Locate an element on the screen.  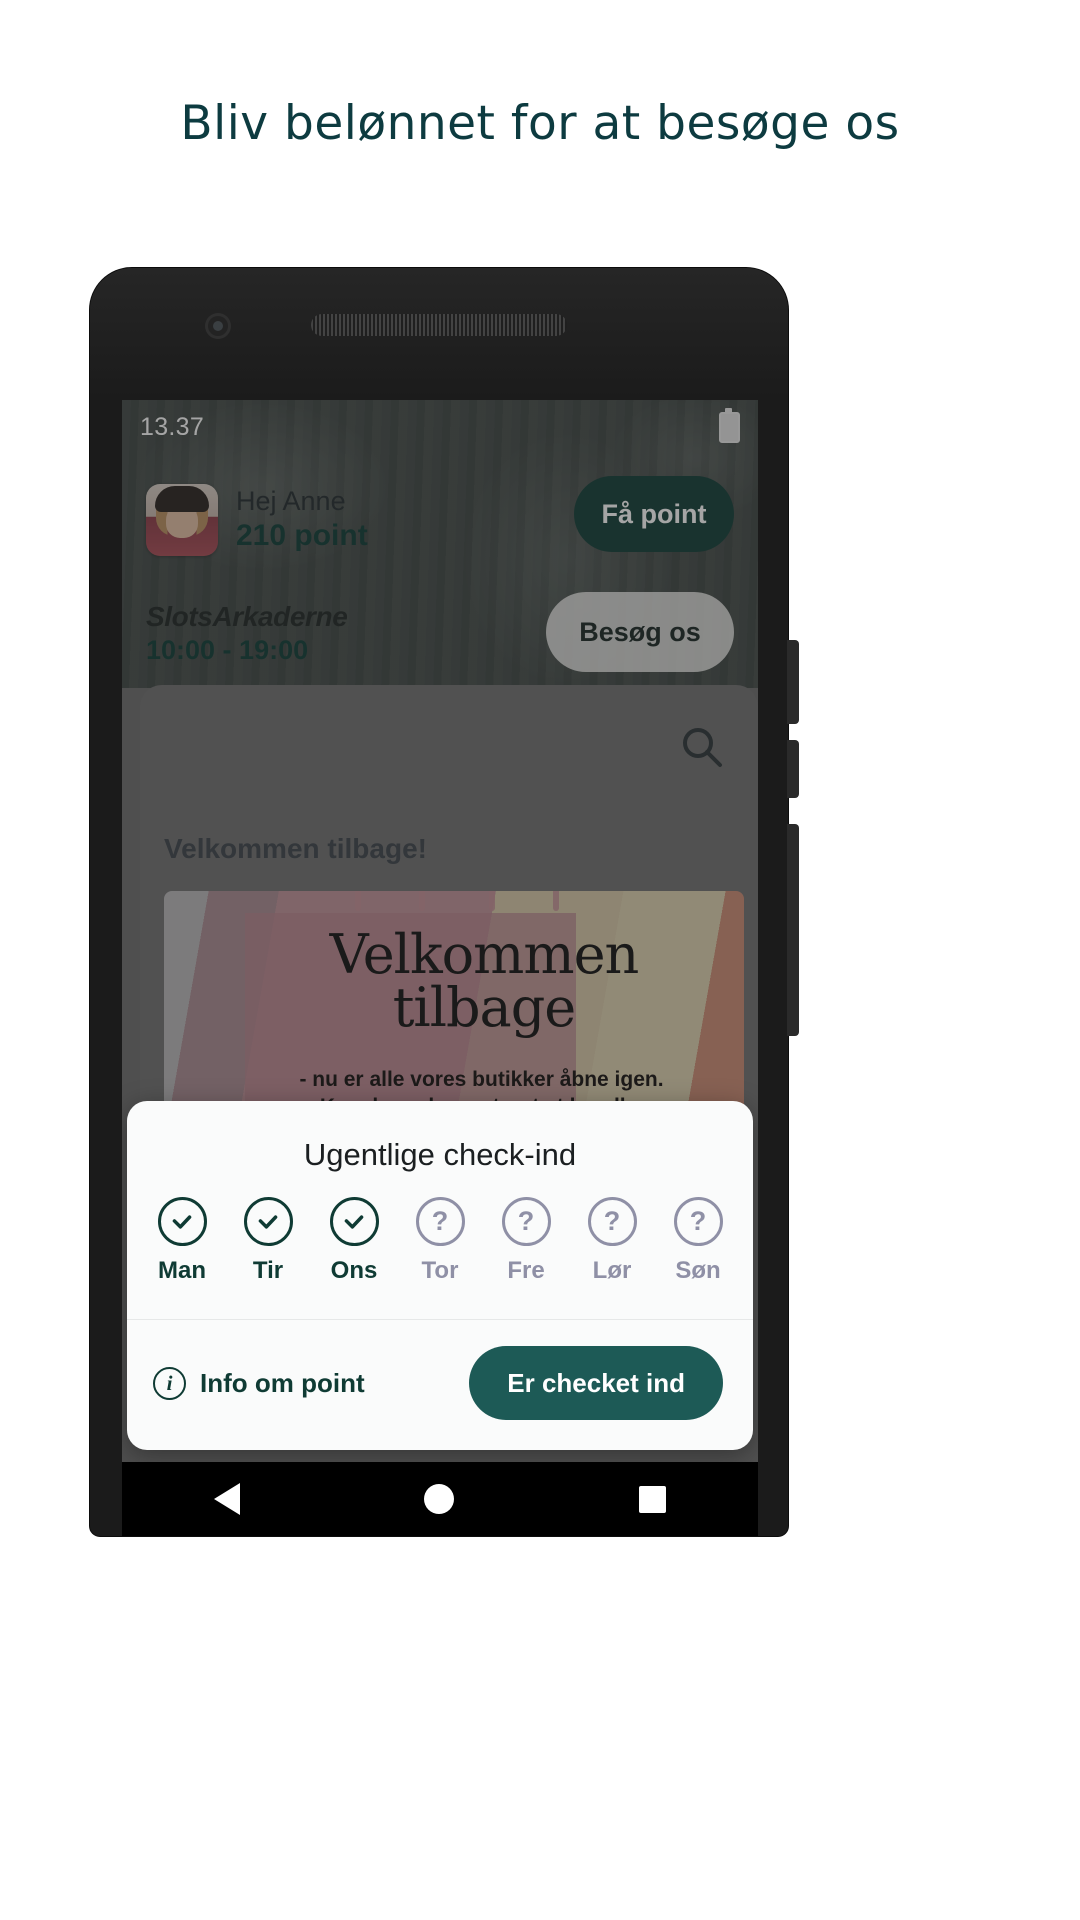
weekday-item-fre: ? Fre is located at coordinates (526, 1241).